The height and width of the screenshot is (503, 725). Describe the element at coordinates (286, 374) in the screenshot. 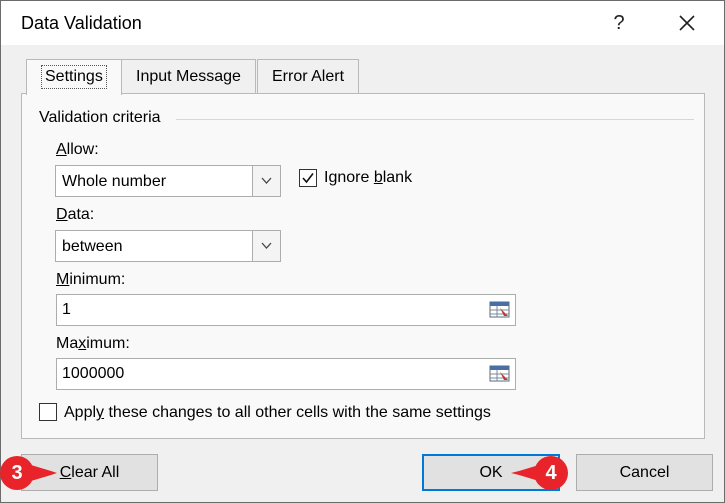

I see `maximum-input: 1000000` at that location.